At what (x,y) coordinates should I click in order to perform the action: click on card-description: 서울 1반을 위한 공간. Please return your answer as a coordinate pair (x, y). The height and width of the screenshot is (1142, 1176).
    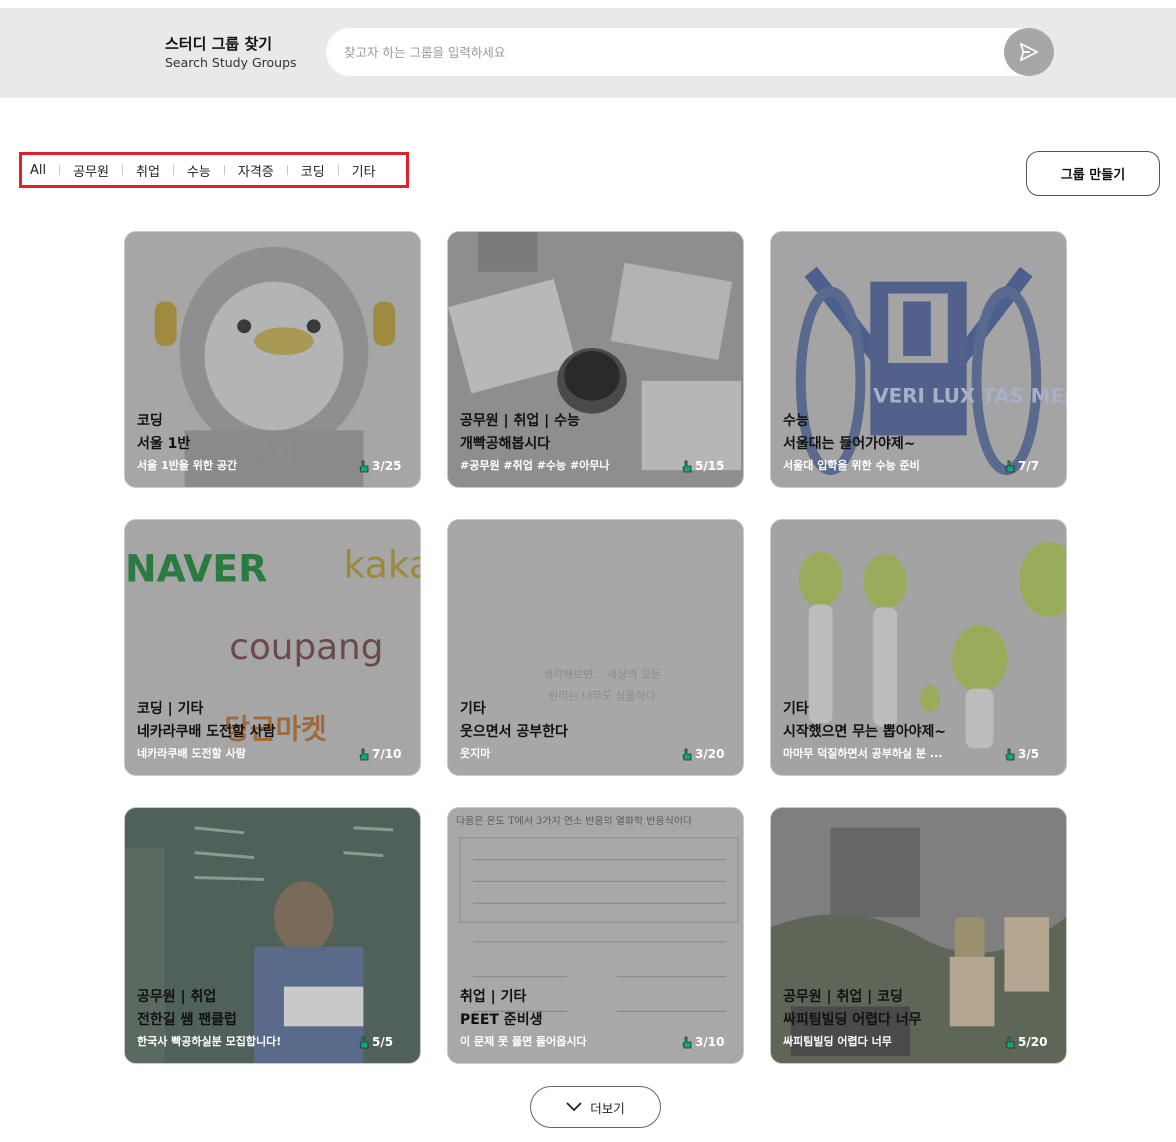
    Looking at the image, I should click on (187, 465).